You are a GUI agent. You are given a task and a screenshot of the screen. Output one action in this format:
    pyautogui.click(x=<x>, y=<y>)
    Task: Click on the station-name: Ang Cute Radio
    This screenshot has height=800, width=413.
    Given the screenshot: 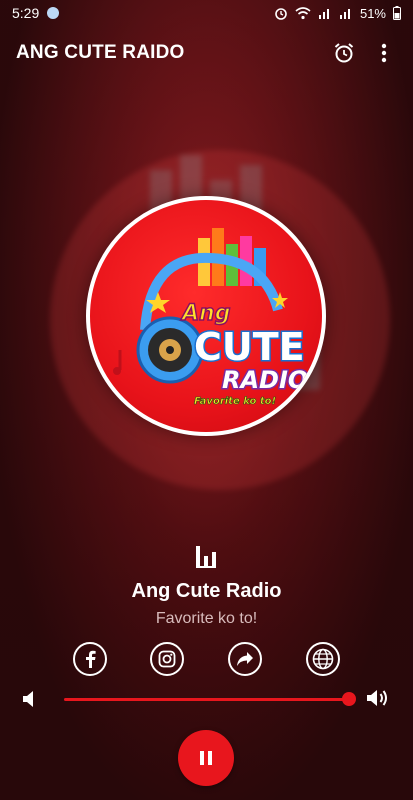 What is the action you would take?
    pyautogui.click(x=206, y=591)
    